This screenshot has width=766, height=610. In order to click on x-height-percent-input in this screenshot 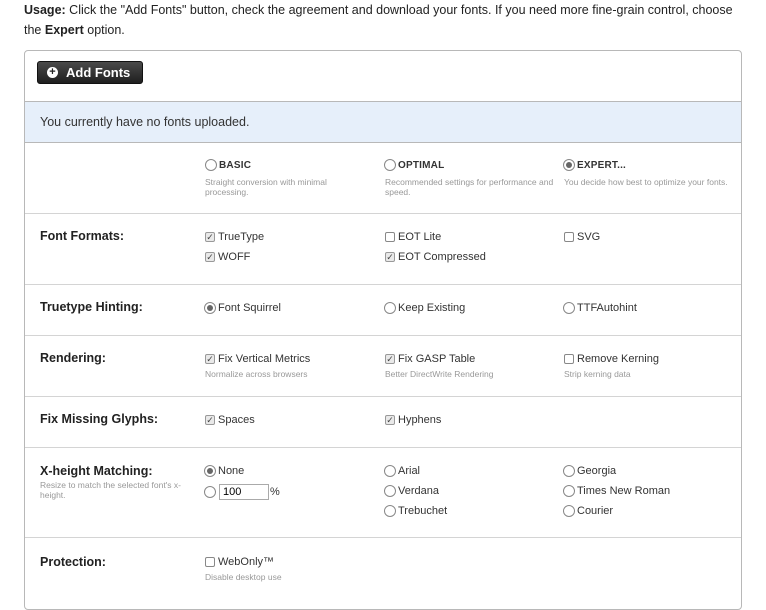, I will do `click(244, 492)`.